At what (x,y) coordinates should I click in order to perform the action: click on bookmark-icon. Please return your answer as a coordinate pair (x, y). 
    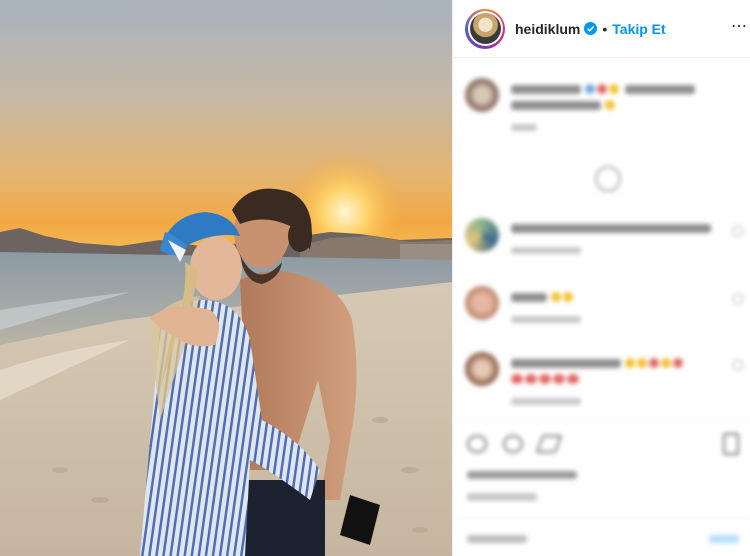
    Looking at the image, I should click on (731, 444).